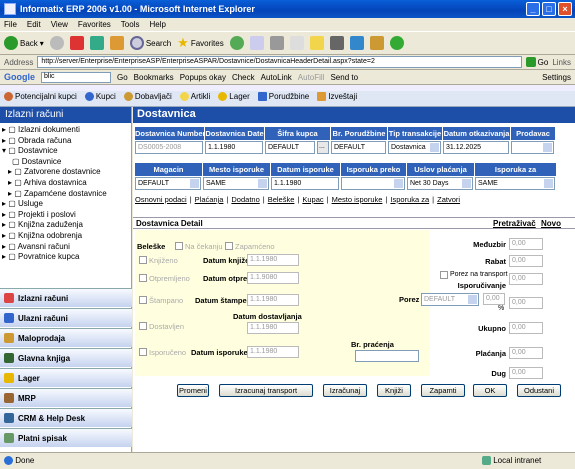  What do you see at coordinates (414, 147) in the screenshot?
I see `tip-transakcije-select: Dostavnica` at bounding box center [414, 147].